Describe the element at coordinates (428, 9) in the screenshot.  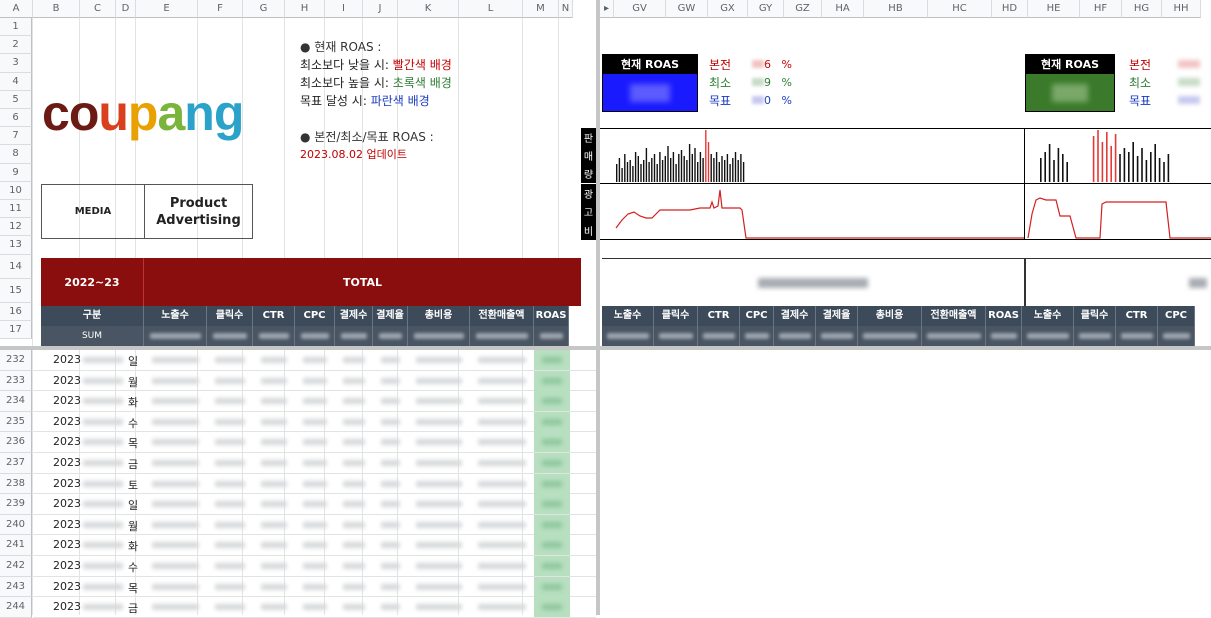
I see `column-header-k: K` at that location.